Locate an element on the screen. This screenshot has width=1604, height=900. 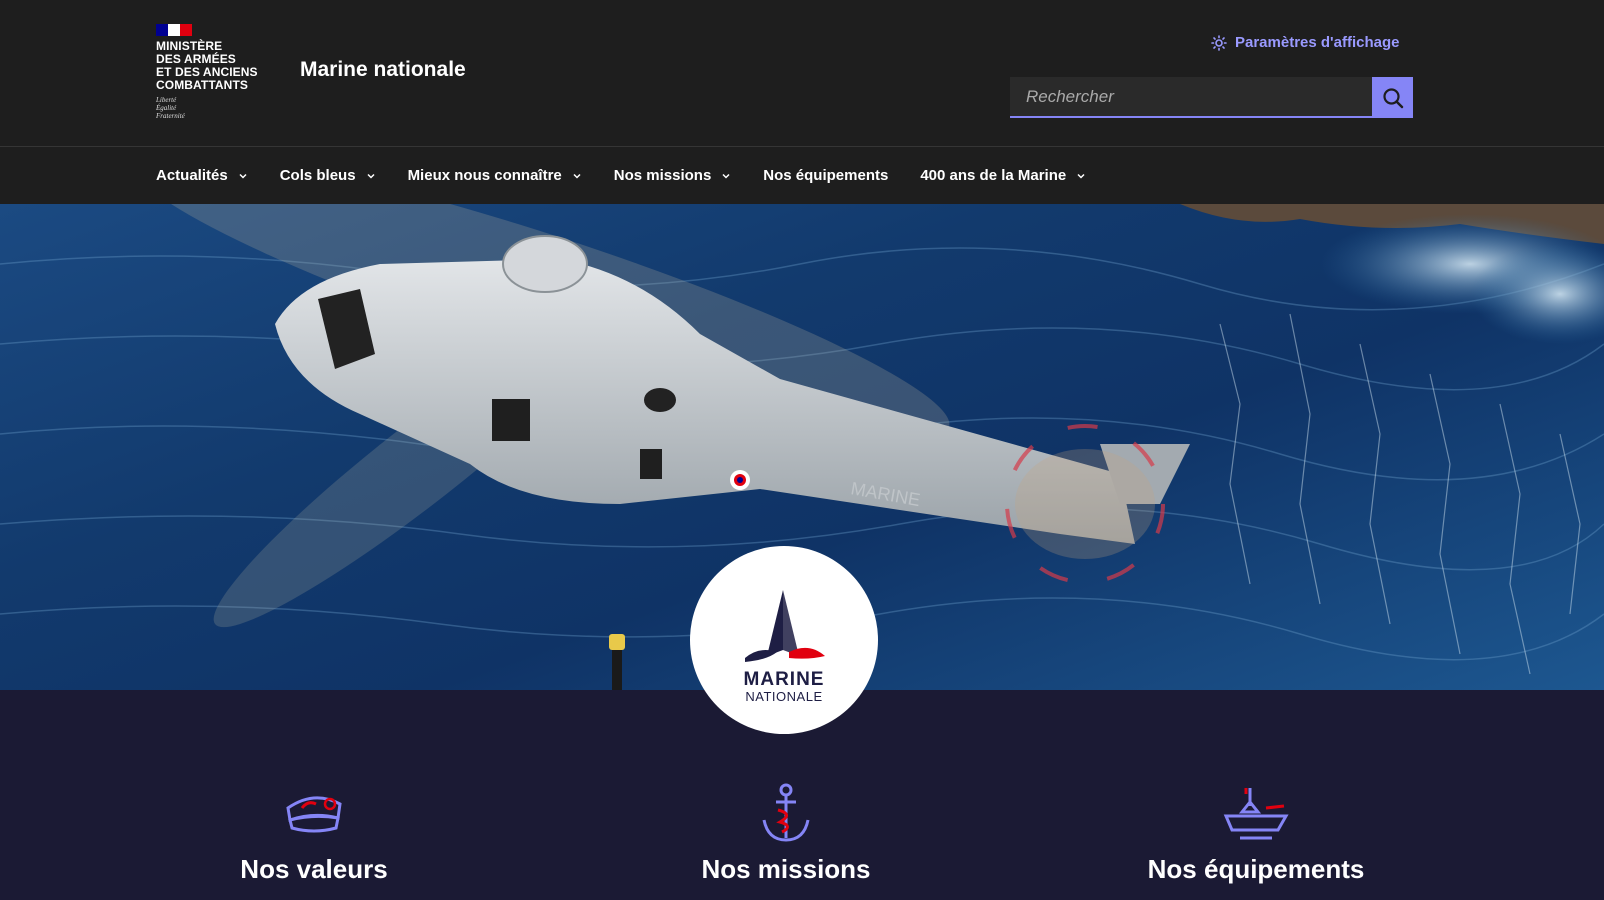
nav-item-label: Mieux nous connaître is located at coordinates (484, 175).